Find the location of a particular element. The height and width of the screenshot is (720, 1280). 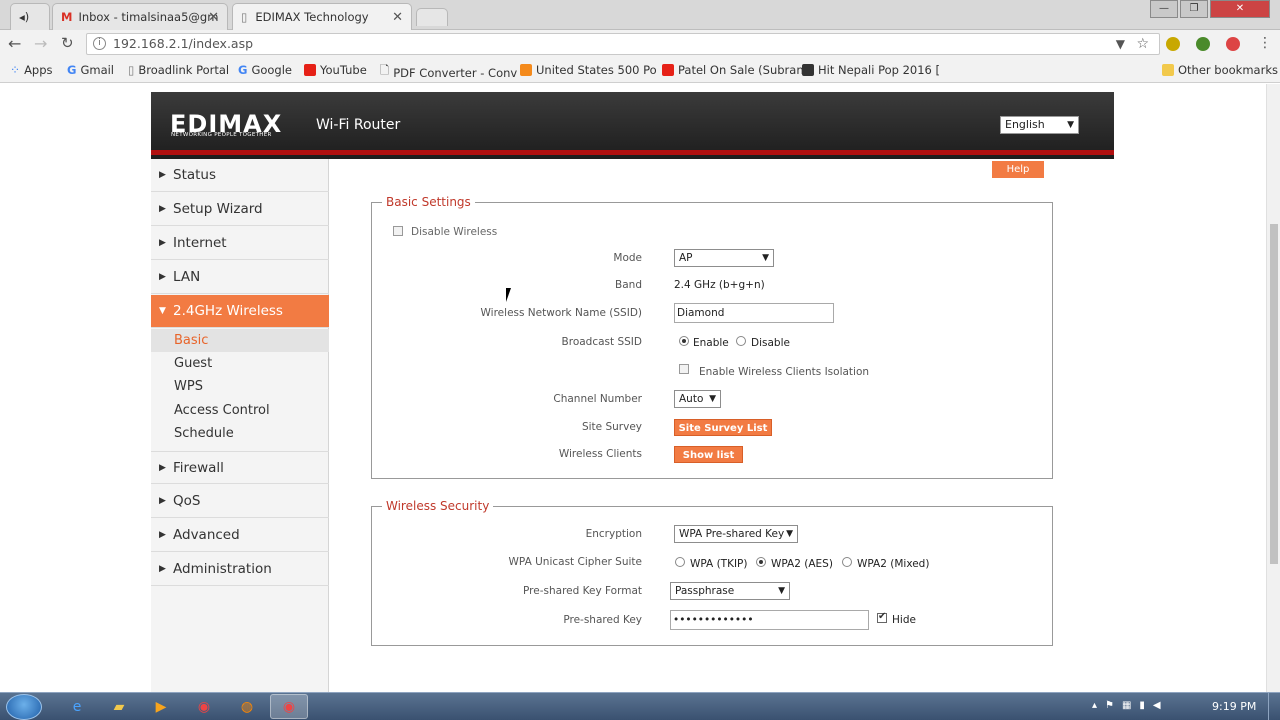

cipher-aes-label: WPA2 (AES) is located at coordinates (802, 564).